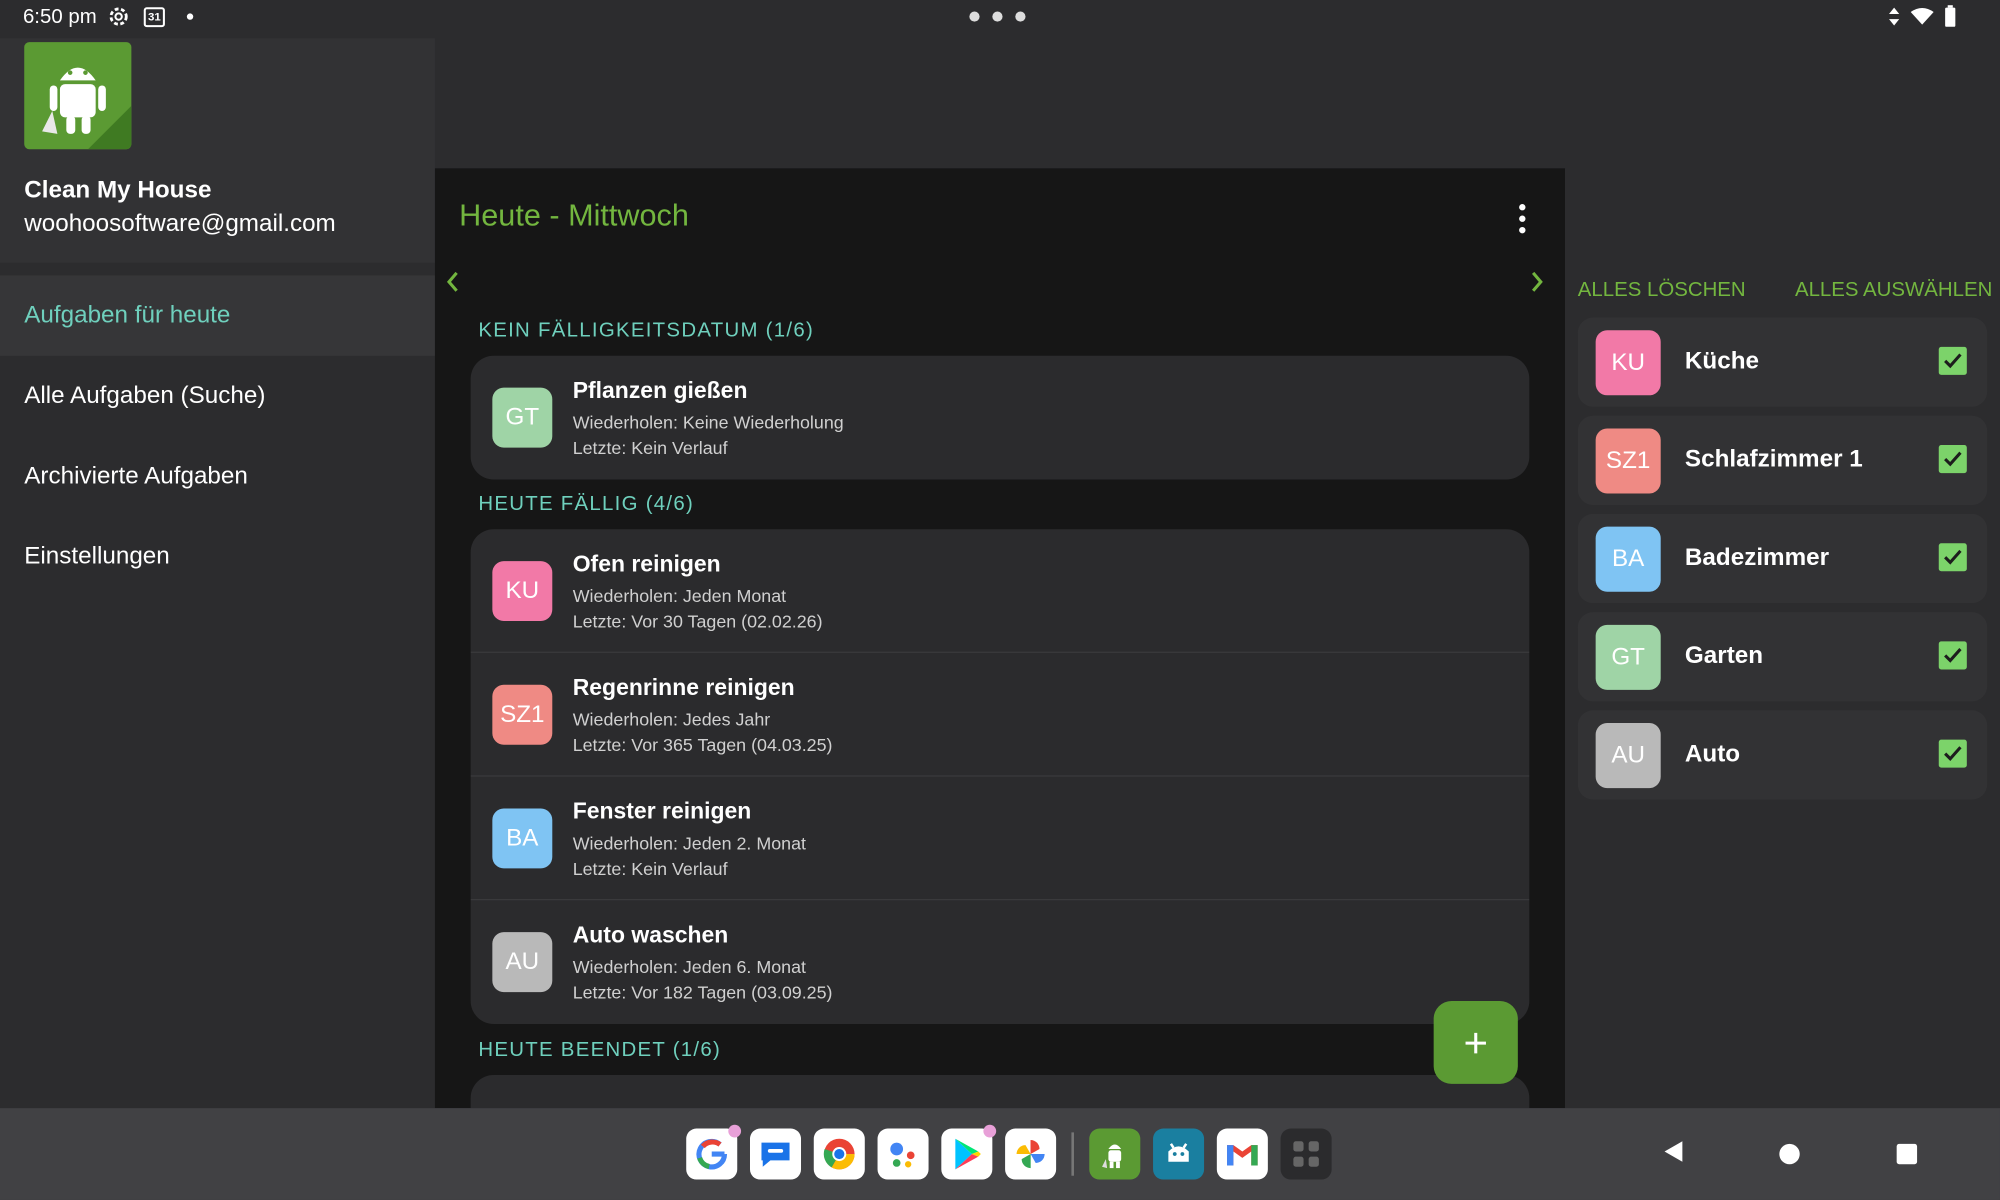 The height and width of the screenshot is (1200, 2000). Describe the element at coordinates (1782, 460) in the screenshot. I see `filter-item-bedroom-1: SZ1 Schlafzimmer 1` at that location.